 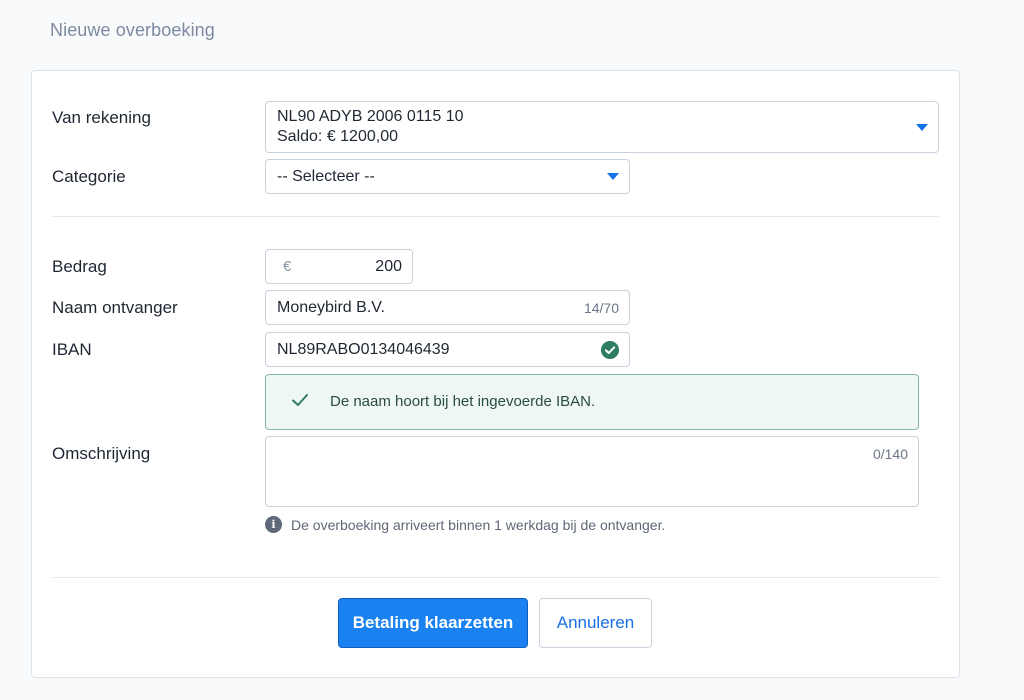 What do you see at coordinates (610, 350) in the screenshot?
I see `check-circle-icon` at bounding box center [610, 350].